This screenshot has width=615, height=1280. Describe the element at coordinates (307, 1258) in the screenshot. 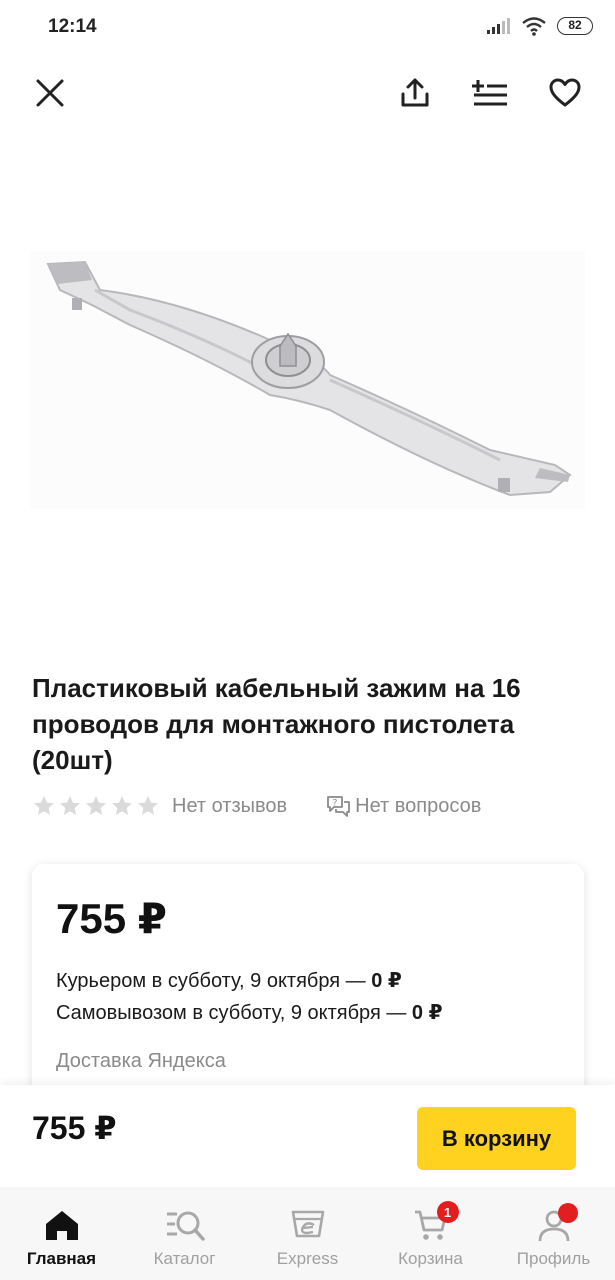

I see `tab-express-label: Express` at that location.